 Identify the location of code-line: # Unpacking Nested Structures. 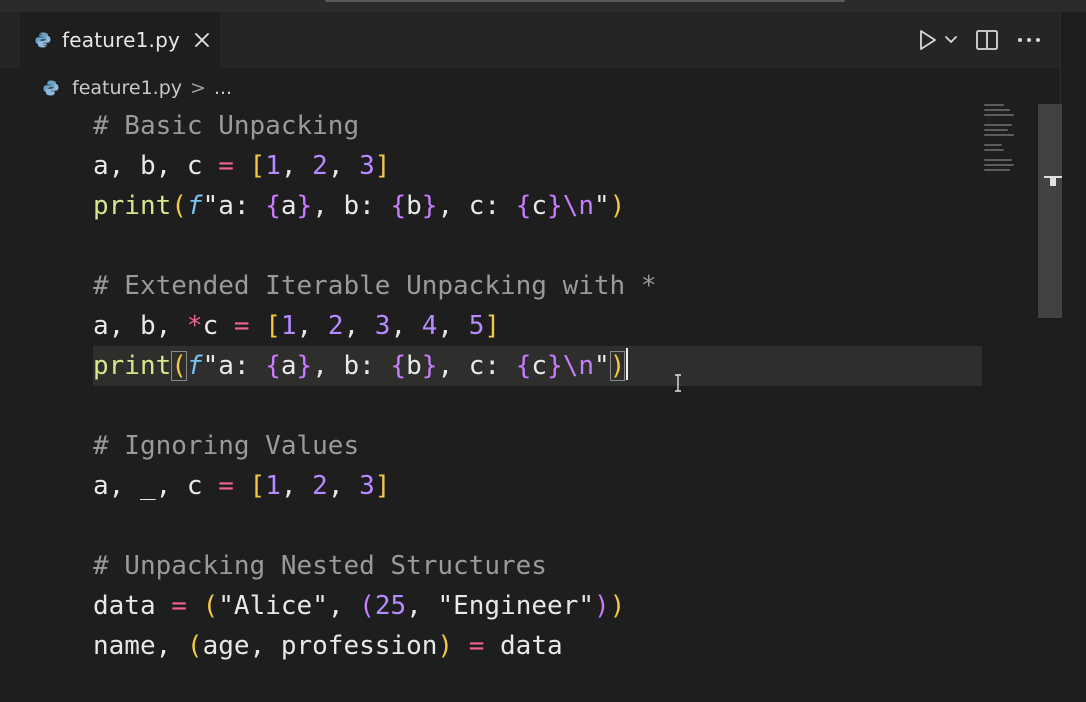
(375, 566).